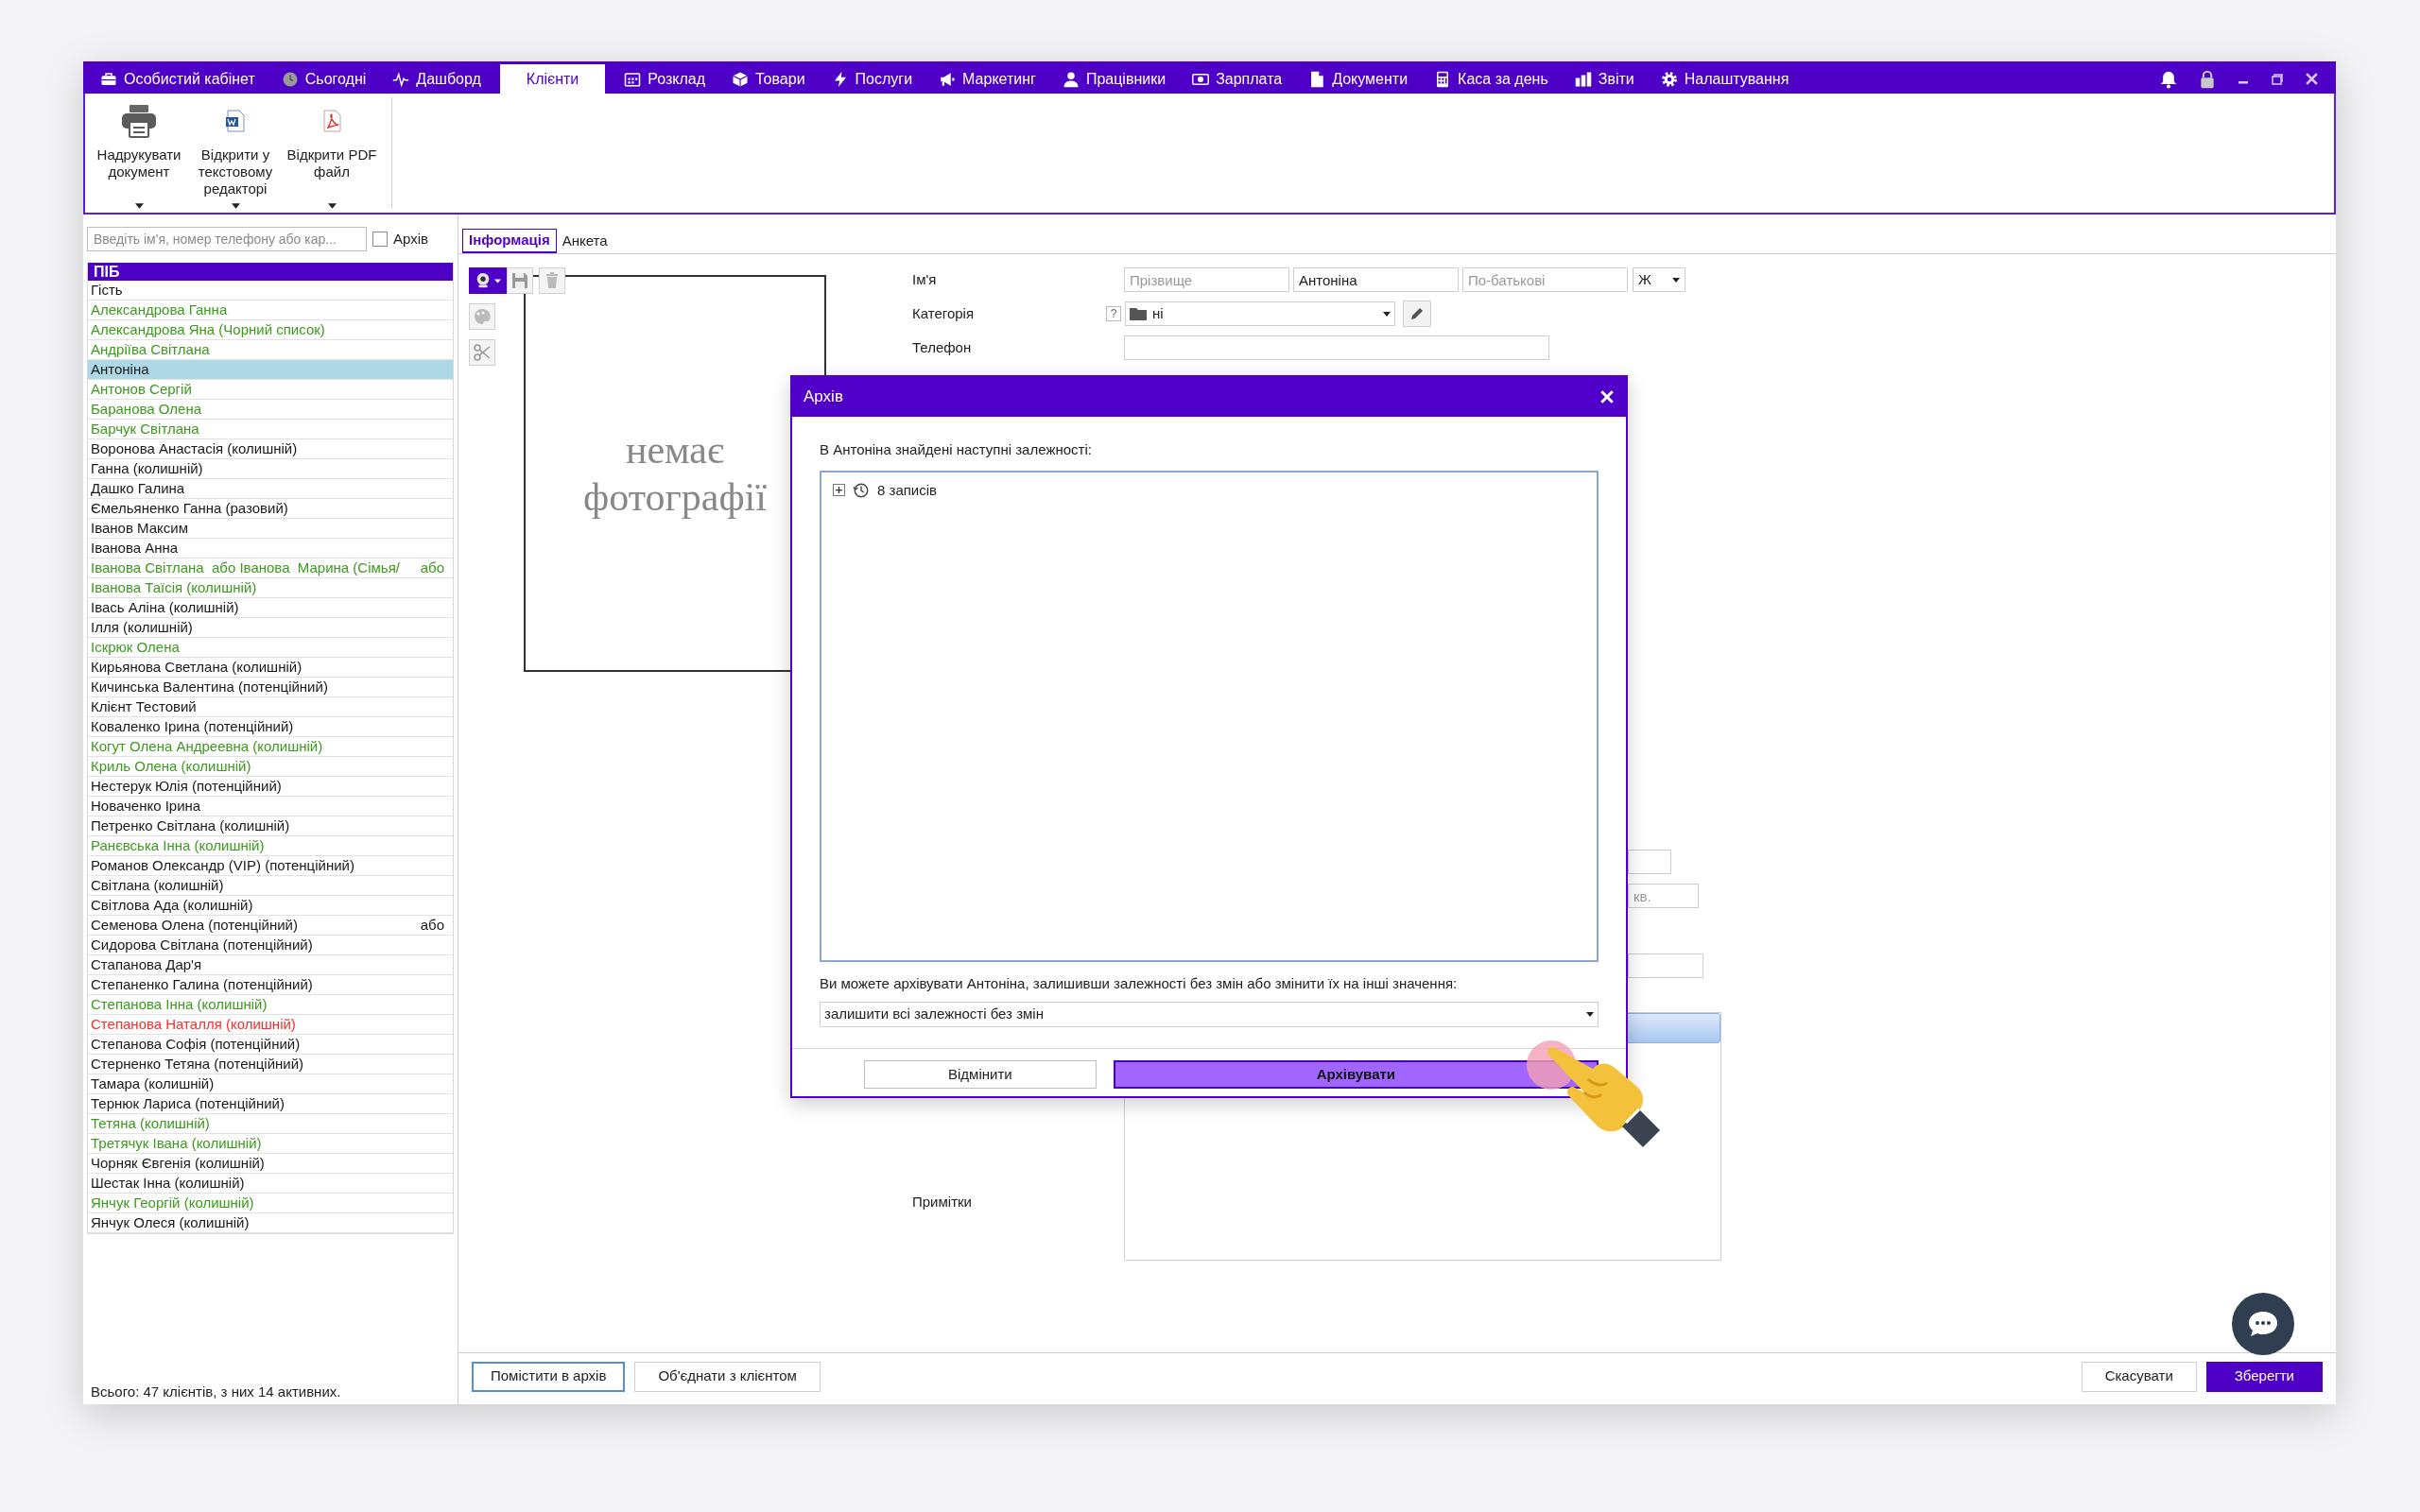 This screenshot has width=2420, height=1512. I want to click on ribbon-button: Відкрити PDF файл, so click(332, 153).